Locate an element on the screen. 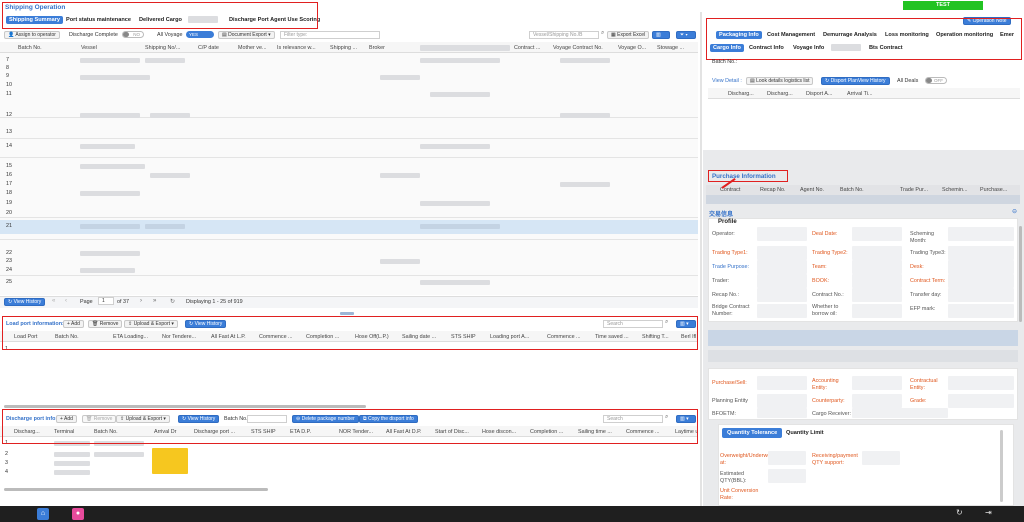  document-export-button: ▤ Document Export ▾ is located at coordinates (246, 35).